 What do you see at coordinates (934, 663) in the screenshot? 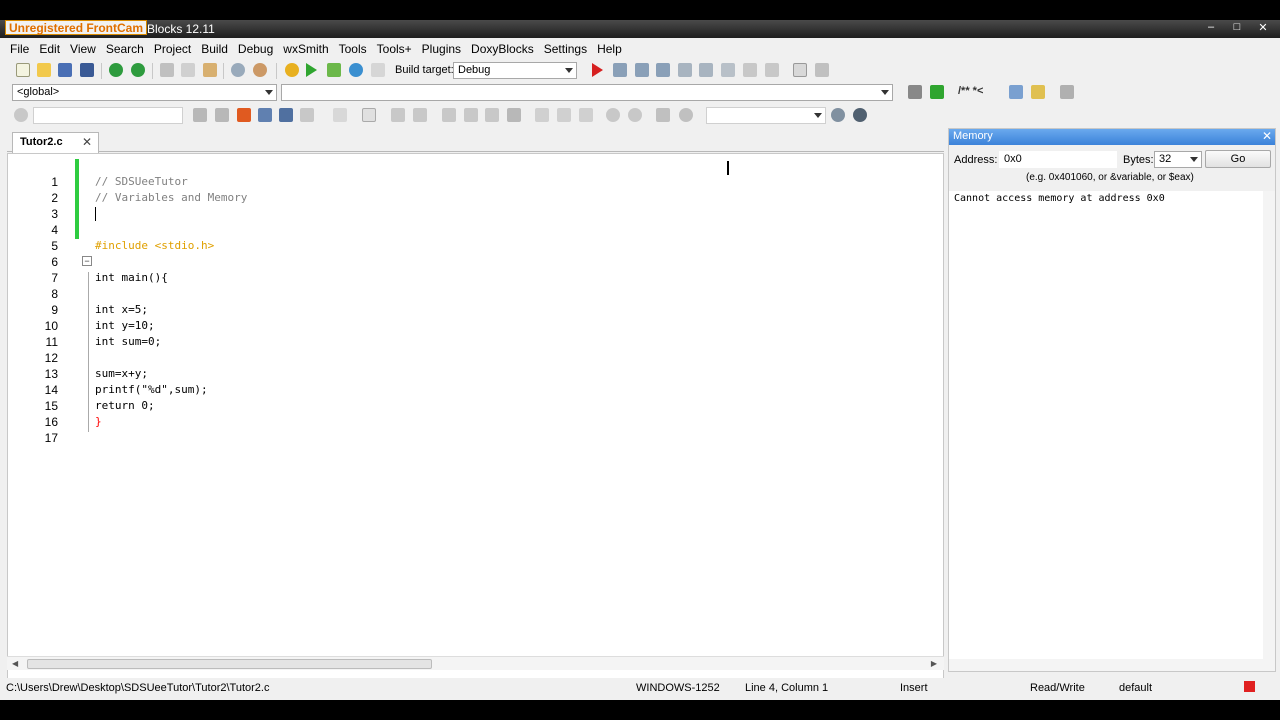
I see `scroll-right-icon: ▶` at bounding box center [934, 663].